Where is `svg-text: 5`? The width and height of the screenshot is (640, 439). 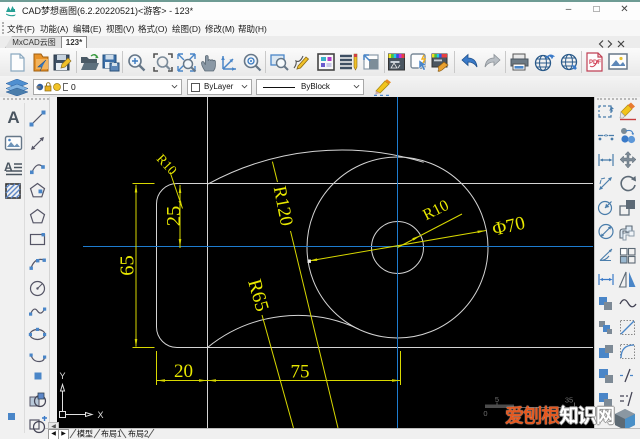
svg-text: 5 is located at coordinates (497, 399).